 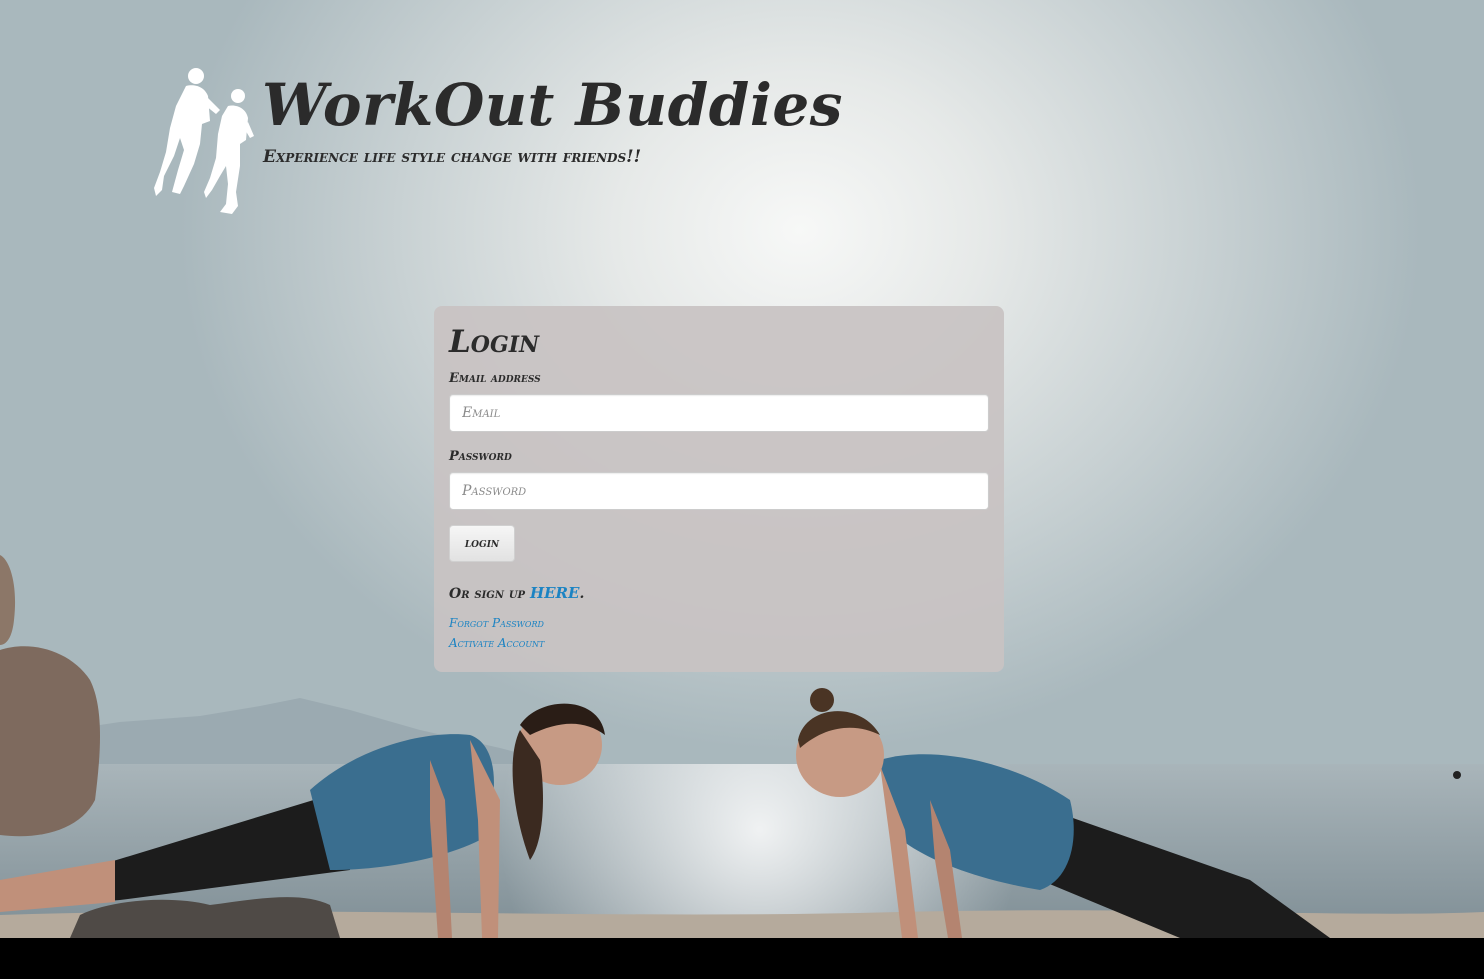 I want to click on signup-prompt: Or sign up HERE., so click(x=516, y=593).